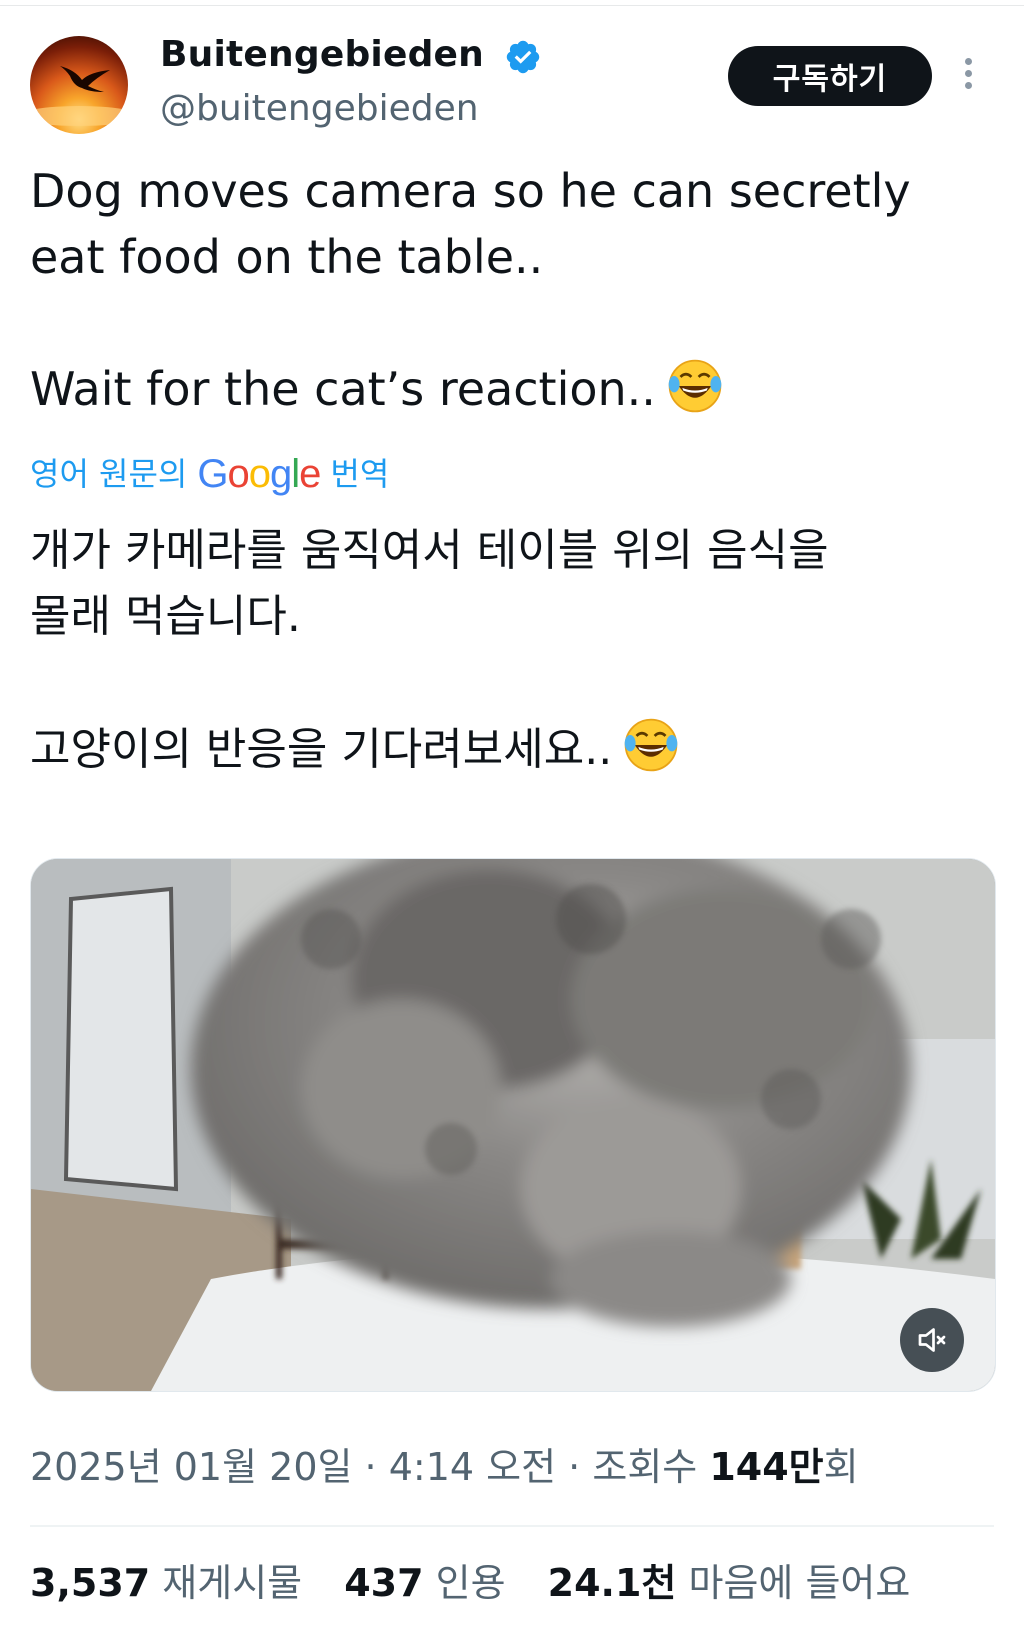  What do you see at coordinates (512, 5) in the screenshot?
I see `top-divider` at bounding box center [512, 5].